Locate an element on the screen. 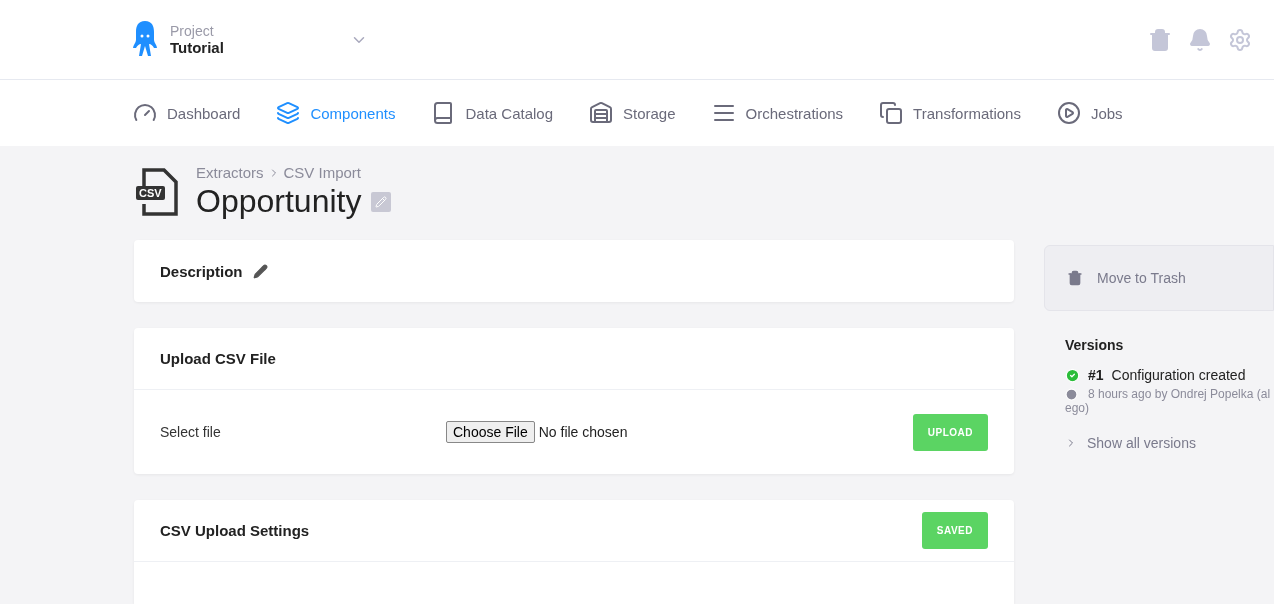 Image resolution: width=1274 pixels, height=604 pixels. card-title: CSV Upload Settings is located at coordinates (235, 530).